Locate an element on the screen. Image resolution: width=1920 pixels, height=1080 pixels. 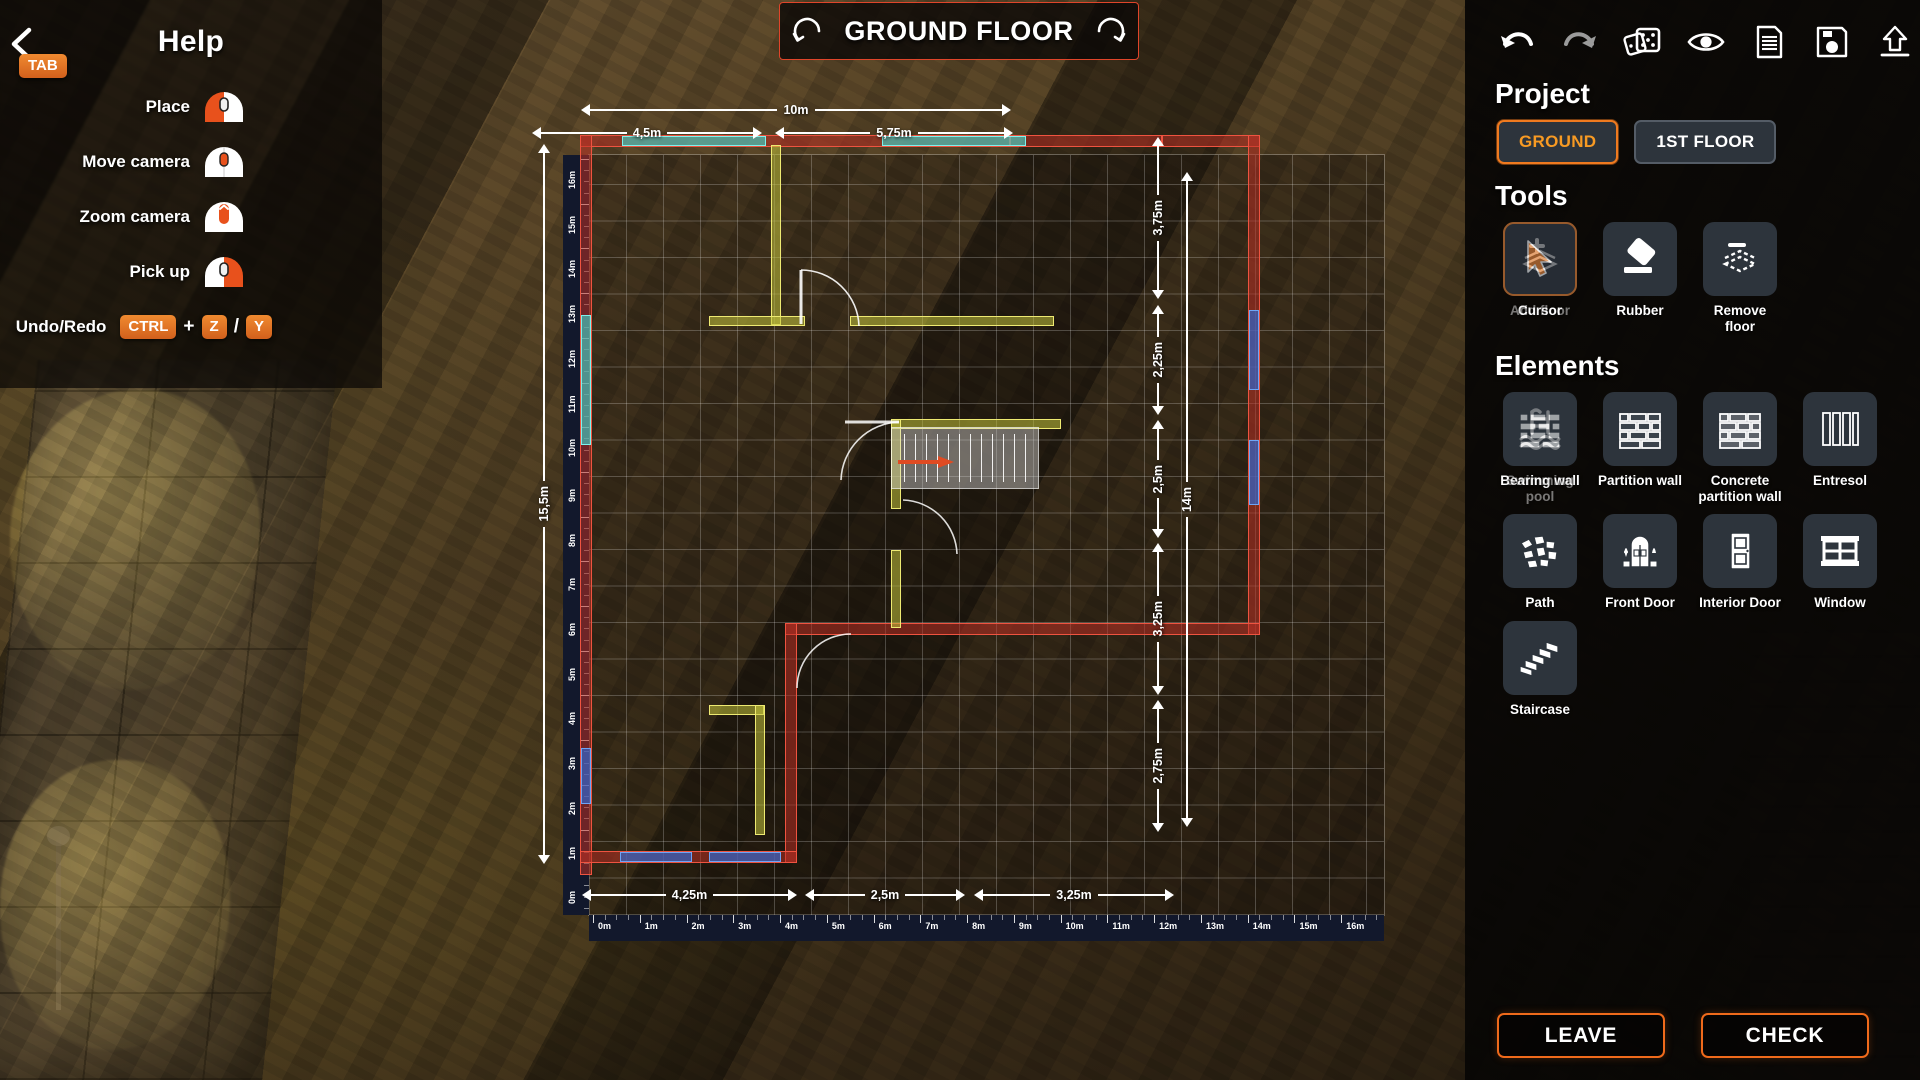
window-left-upper is located at coordinates (586, 380).